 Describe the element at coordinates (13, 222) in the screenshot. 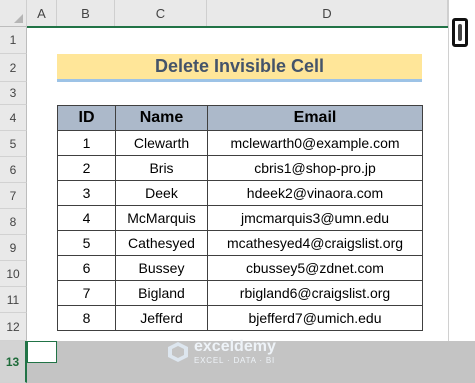

I see `row-header-8: 8` at that location.